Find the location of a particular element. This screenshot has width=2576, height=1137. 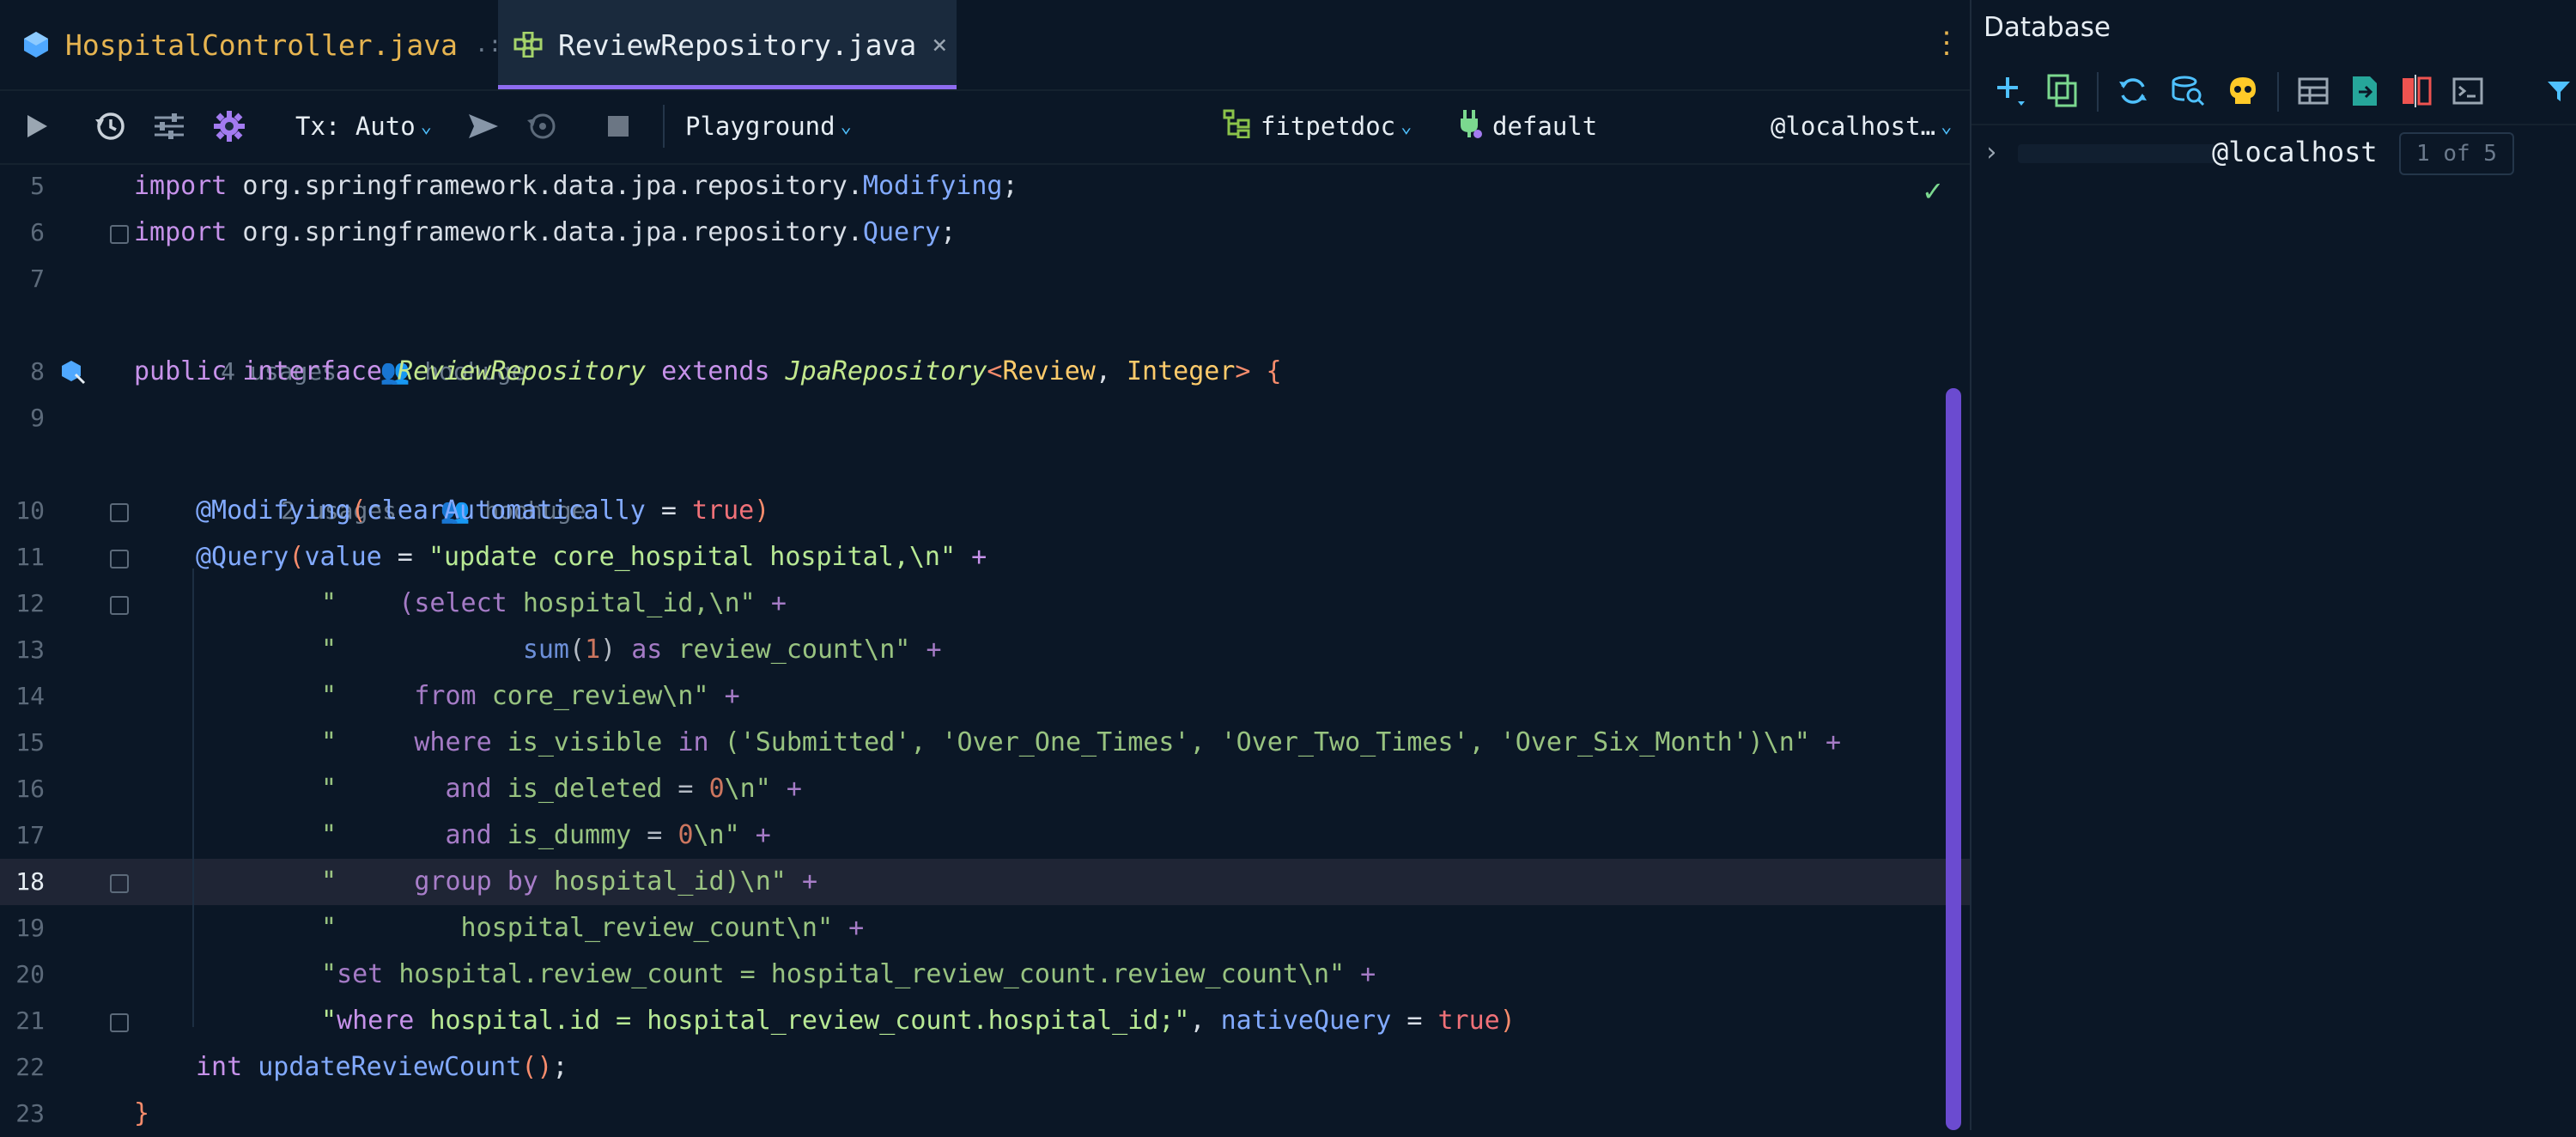

console-icon is located at coordinates (2468, 91).